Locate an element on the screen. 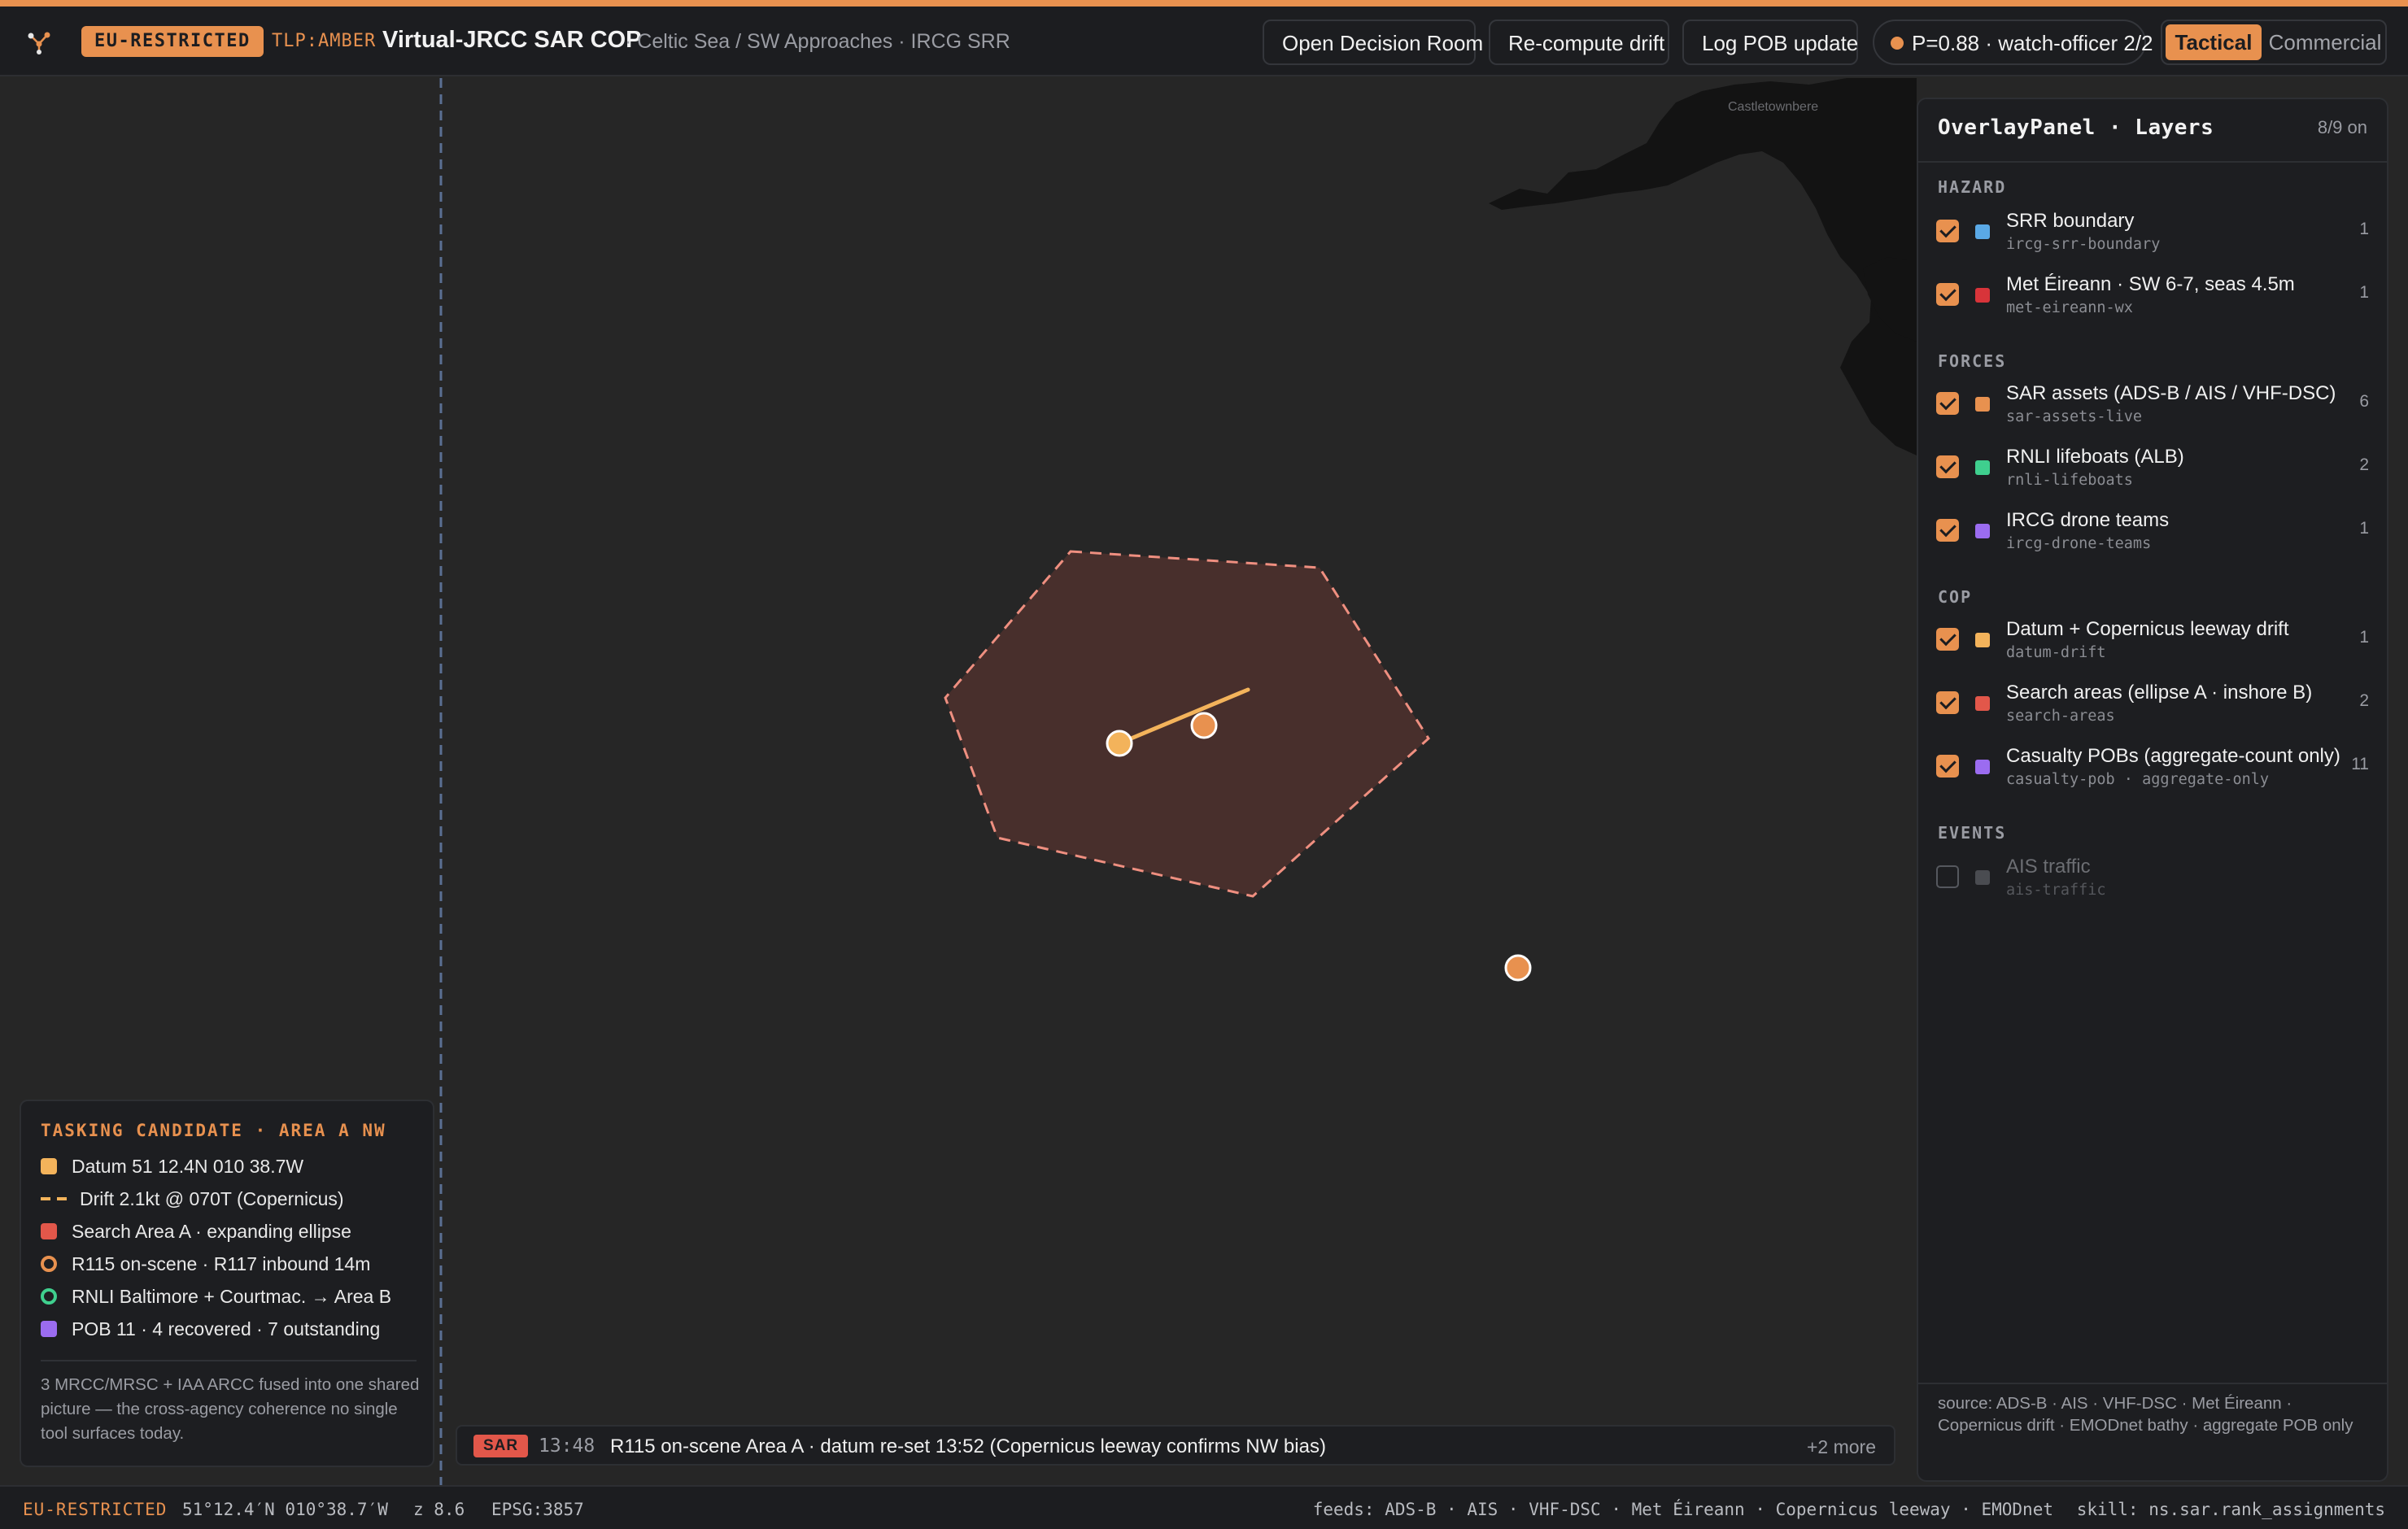 The image size is (2408, 1529). datum-swatch-icon is located at coordinates (49, 1166).